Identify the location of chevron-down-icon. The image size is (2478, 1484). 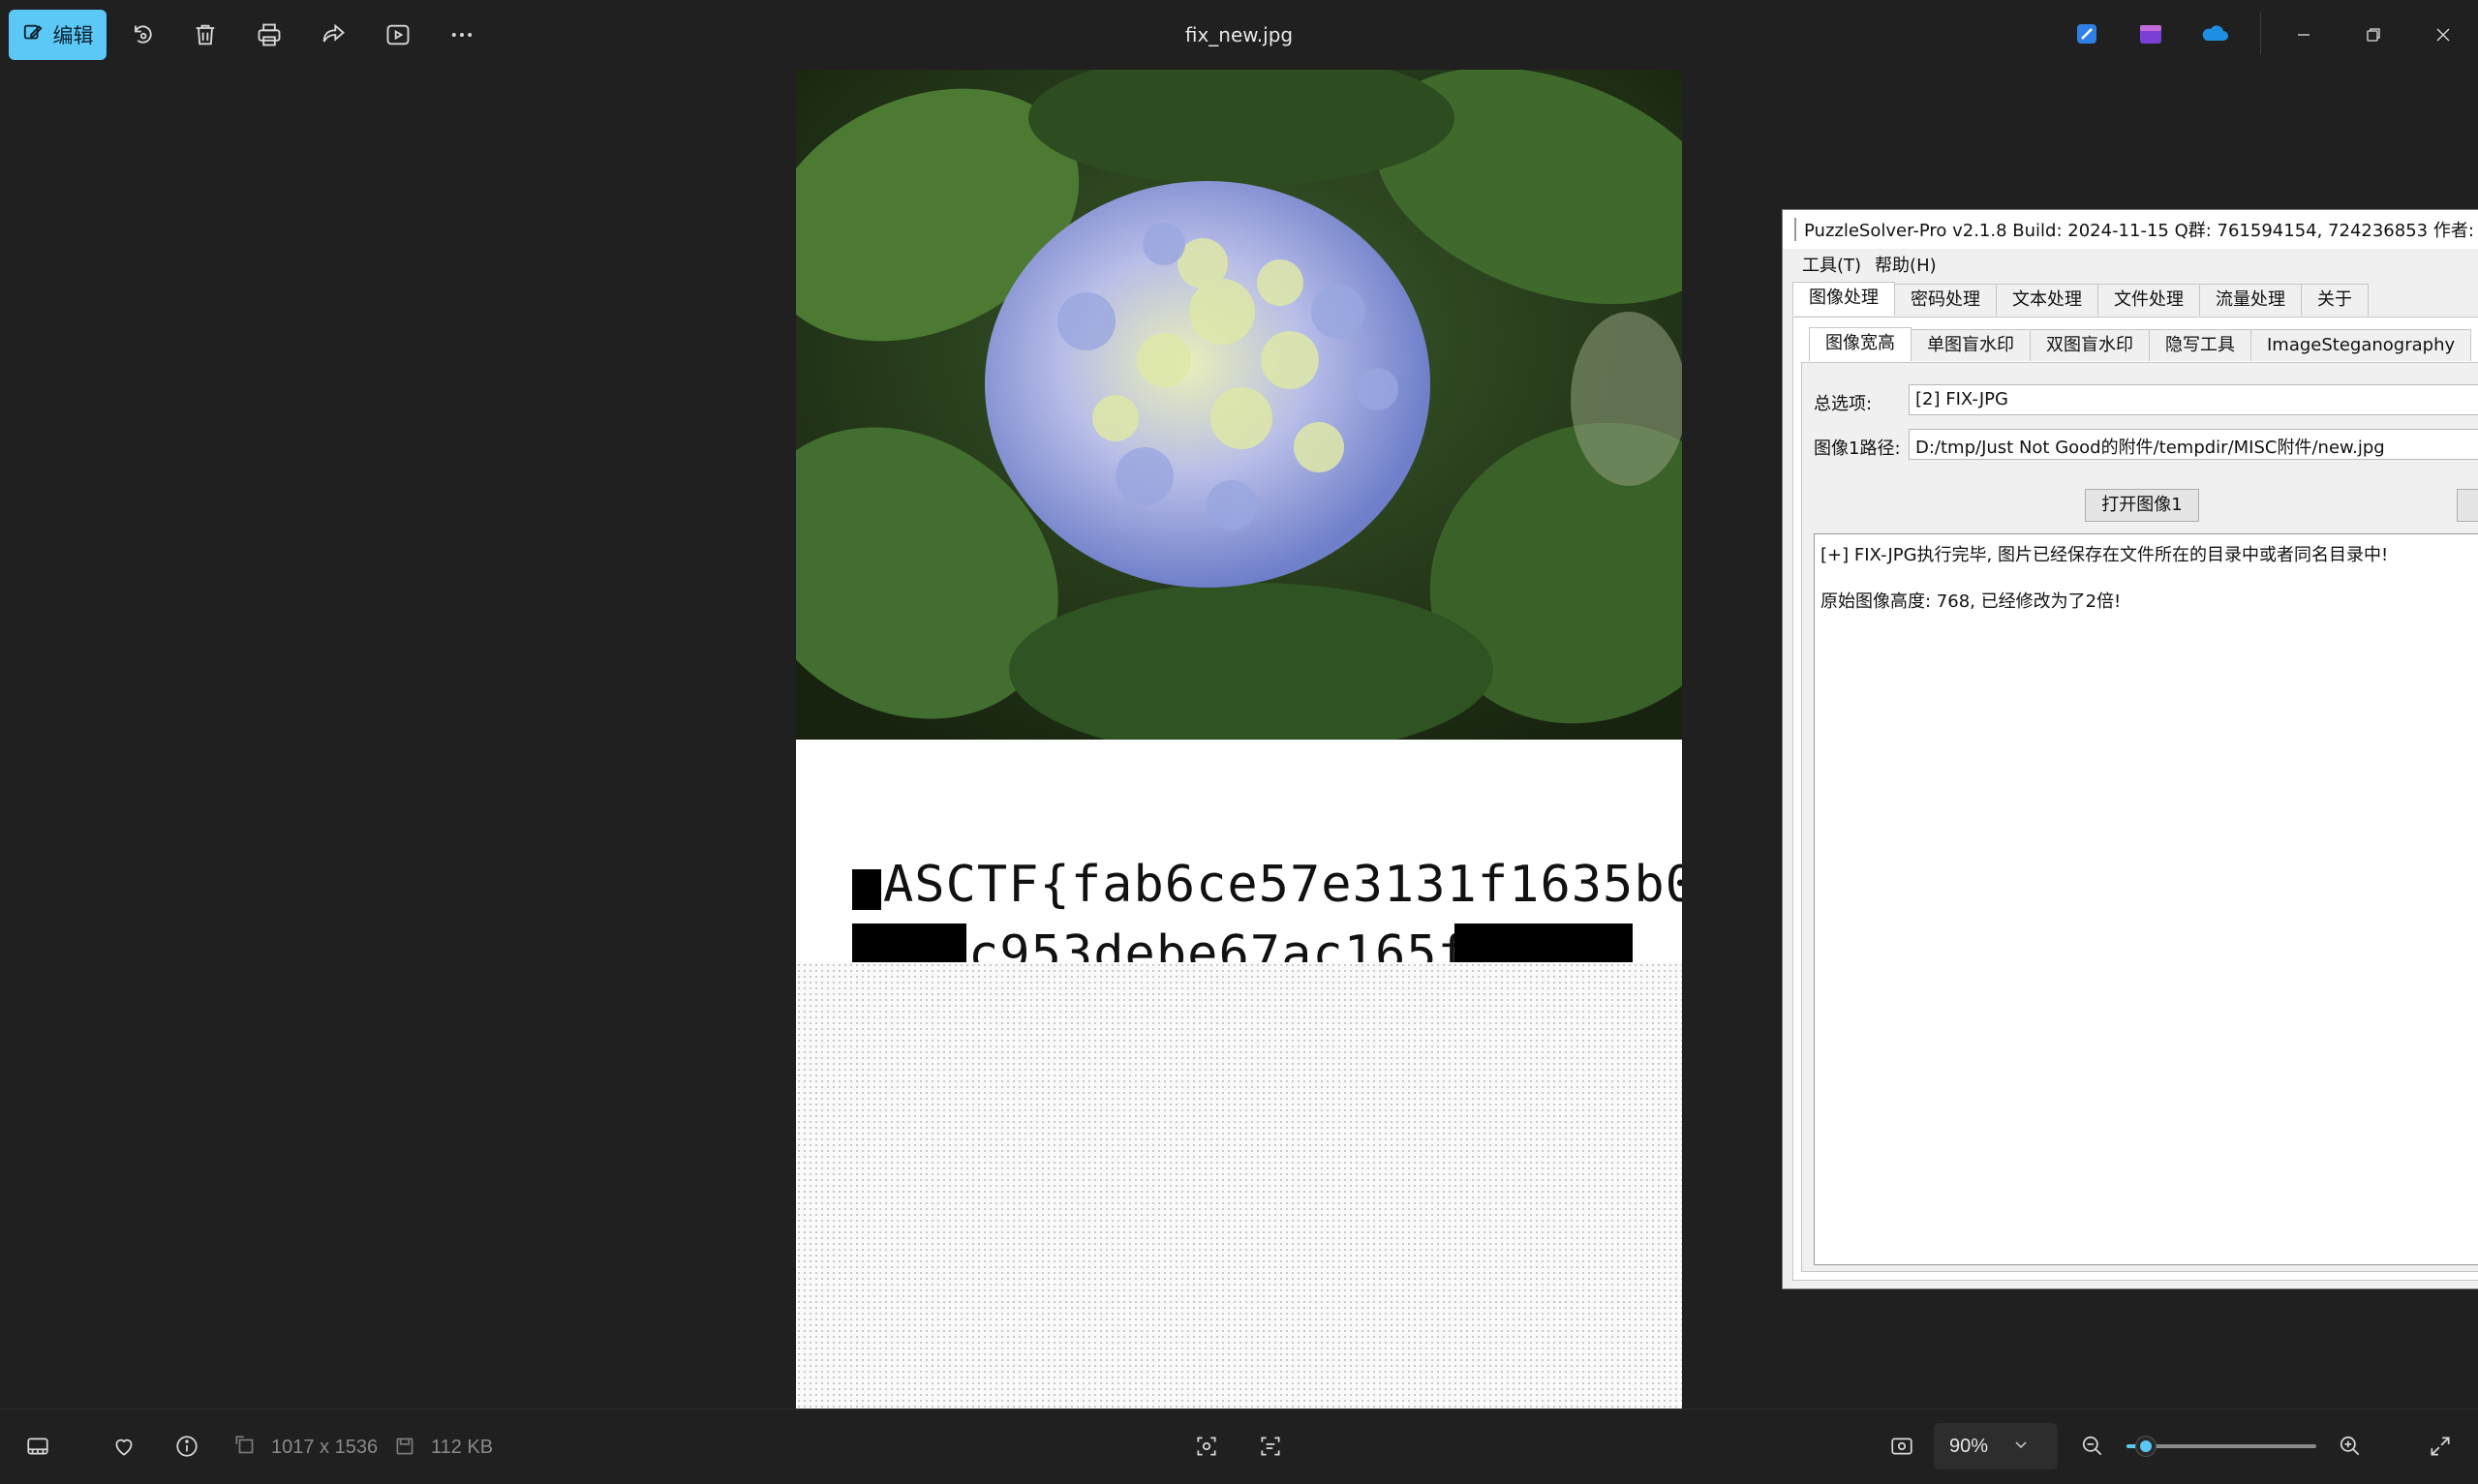
(2021, 1447).